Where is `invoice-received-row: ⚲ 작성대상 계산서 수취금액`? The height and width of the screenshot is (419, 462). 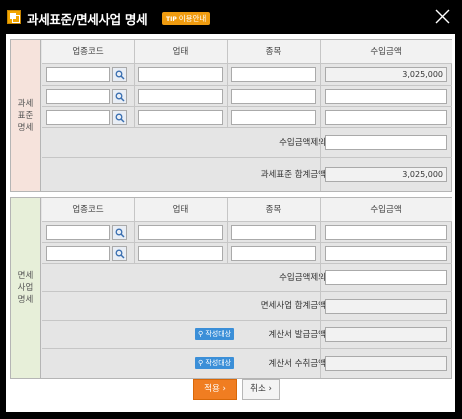
invoice-received-row: ⚲ 작성대상 계산서 수취금액 is located at coordinates (247, 363).